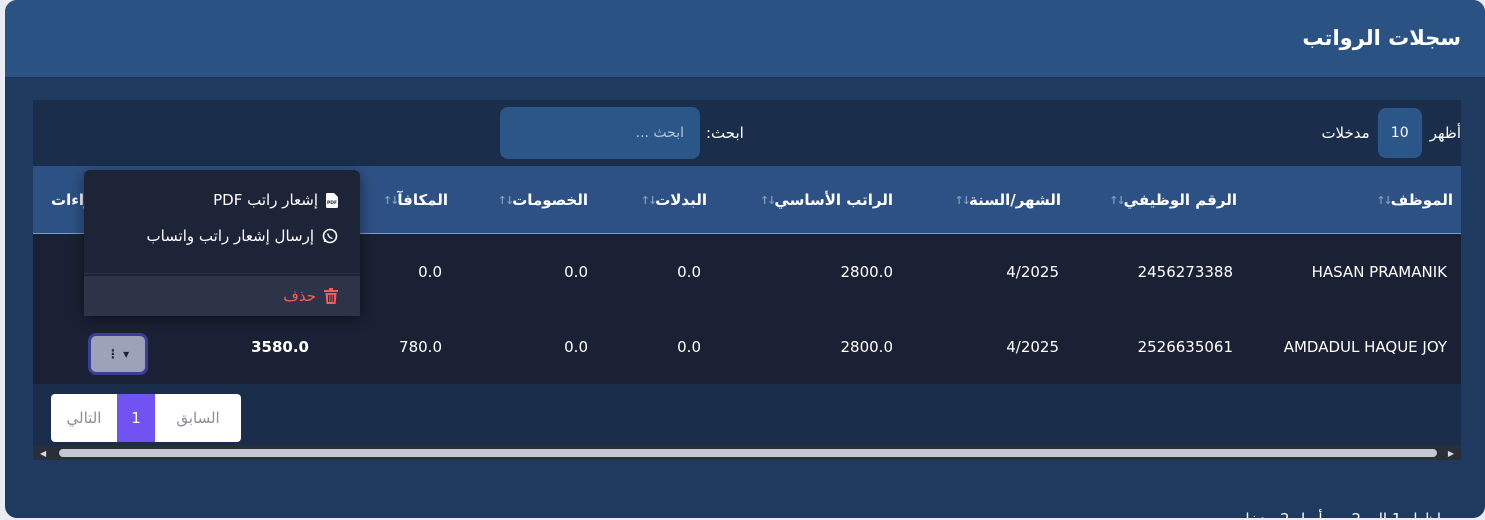 The height and width of the screenshot is (520, 1485). Describe the element at coordinates (725, 133) in the screenshot. I see `search-label: ابحث:` at that location.